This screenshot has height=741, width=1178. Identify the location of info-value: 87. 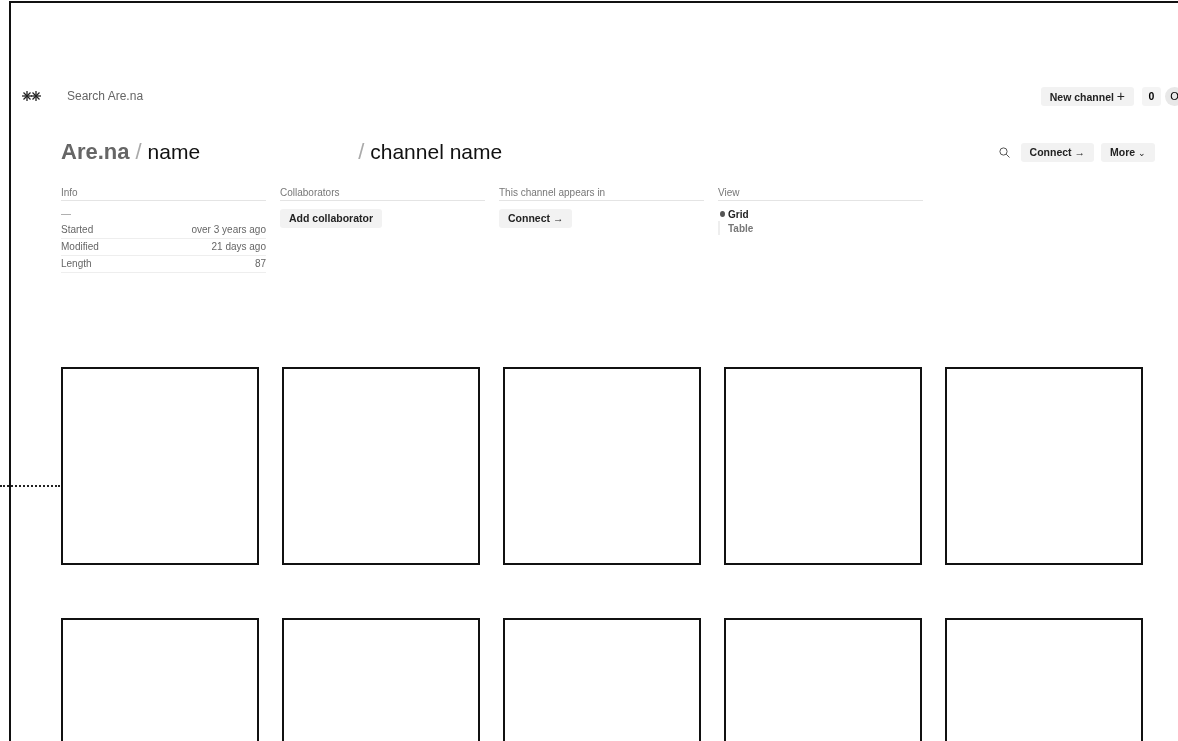
(260, 264).